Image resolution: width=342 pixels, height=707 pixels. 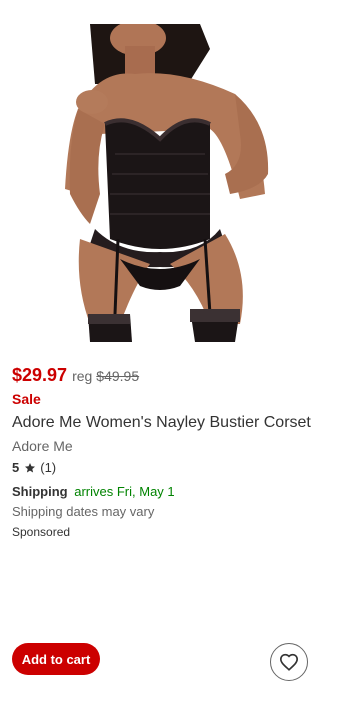 I want to click on regular-price: $49.95, so click(x=118, y=376).